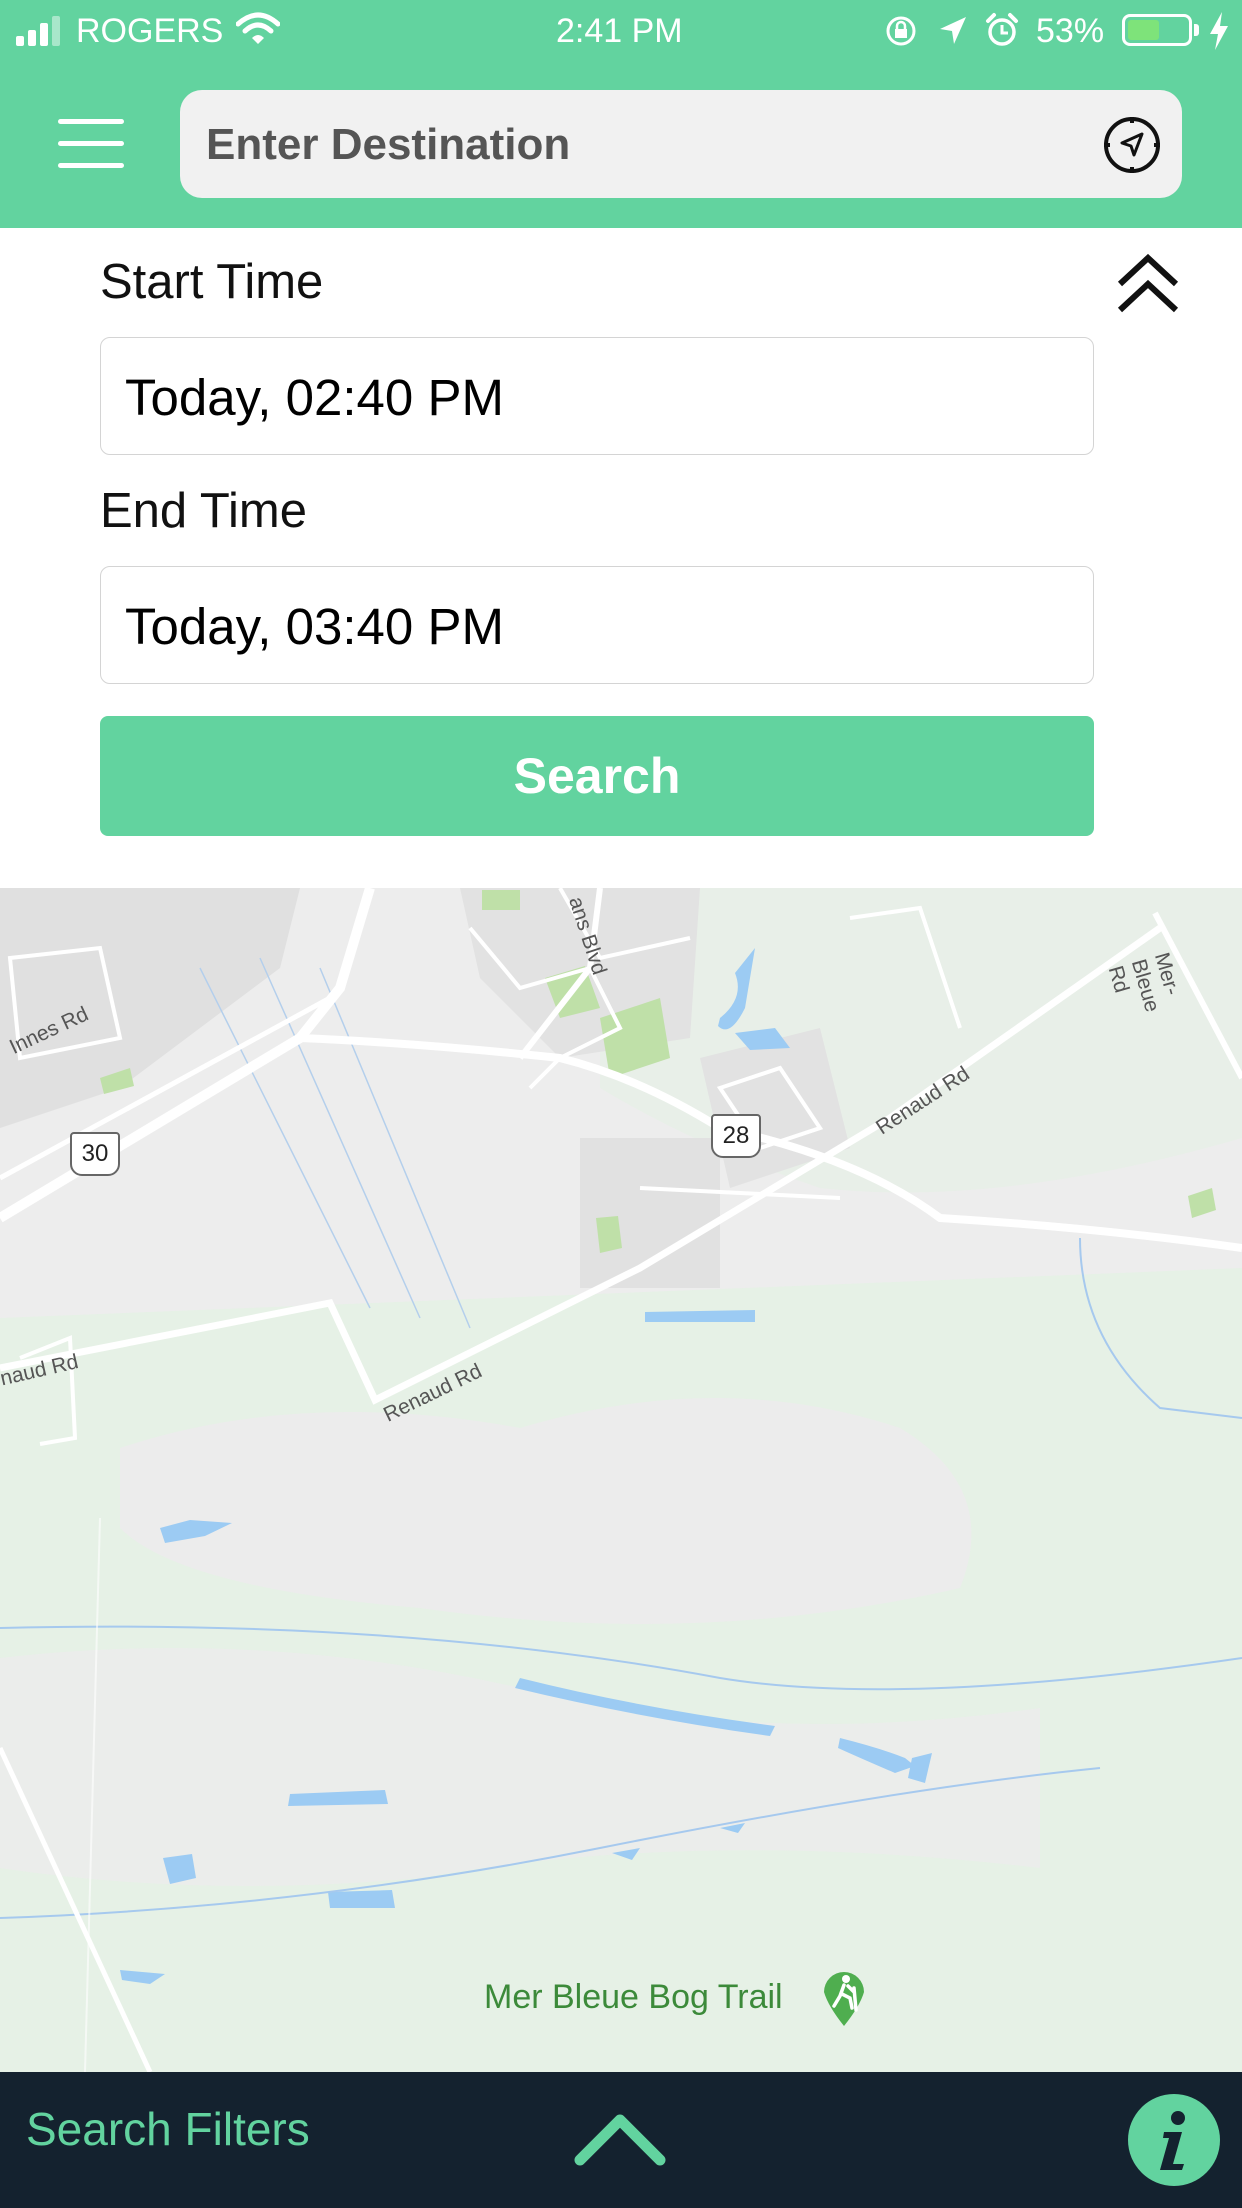  What do you see at coordinates (258, 28) in the screenshot?
I see `wifi-icon` at bounding box center [258, 28].